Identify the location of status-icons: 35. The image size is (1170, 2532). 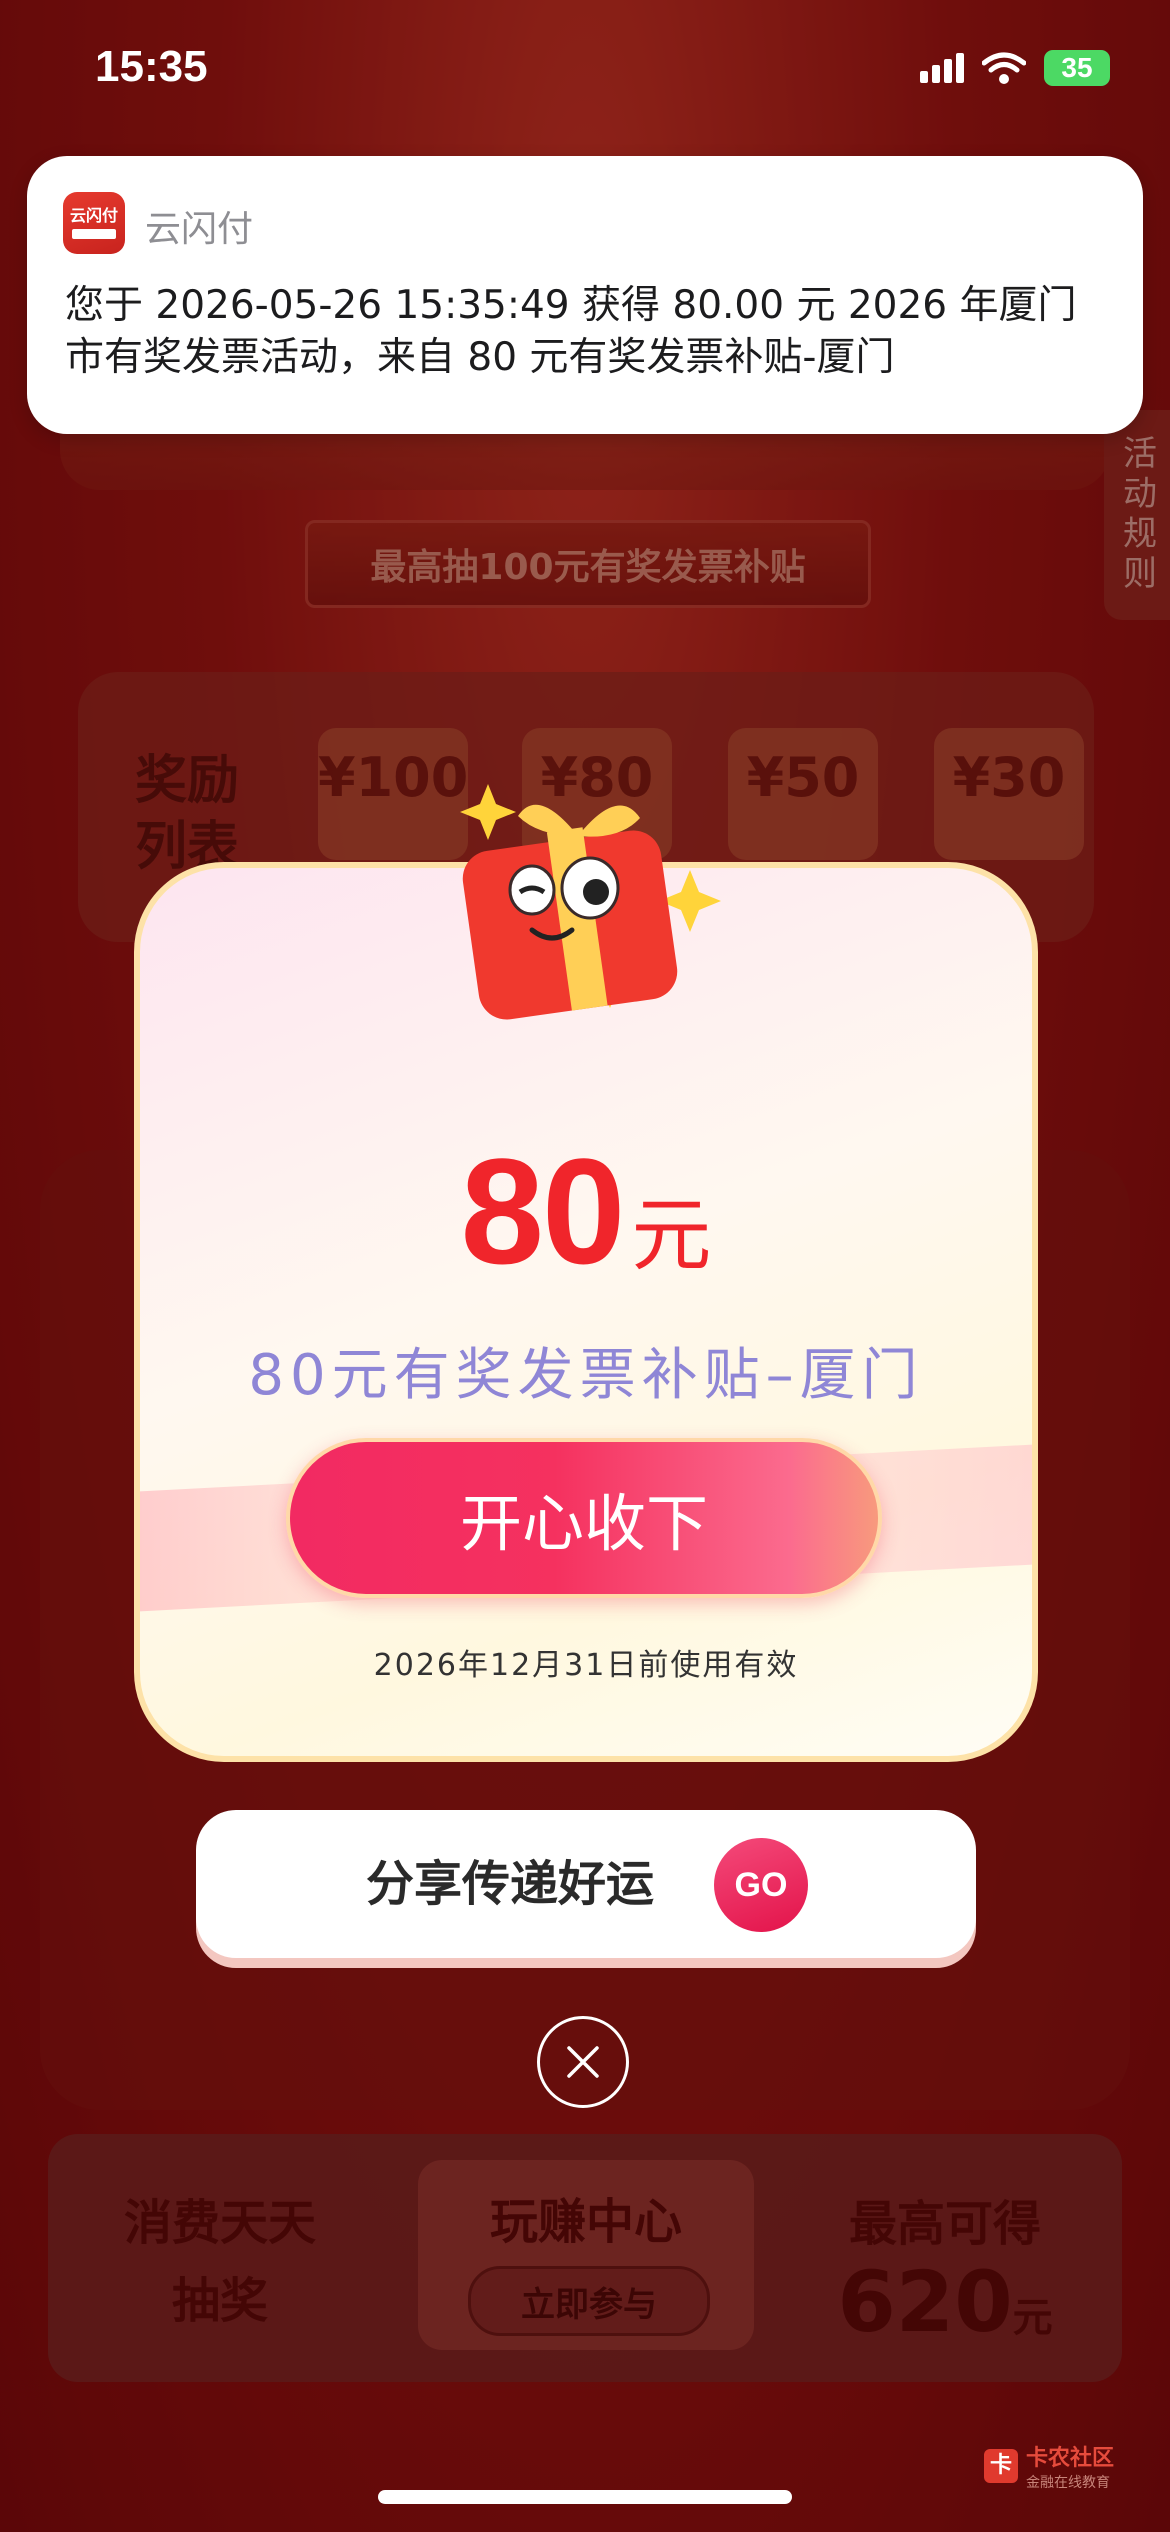
(1015, 68).